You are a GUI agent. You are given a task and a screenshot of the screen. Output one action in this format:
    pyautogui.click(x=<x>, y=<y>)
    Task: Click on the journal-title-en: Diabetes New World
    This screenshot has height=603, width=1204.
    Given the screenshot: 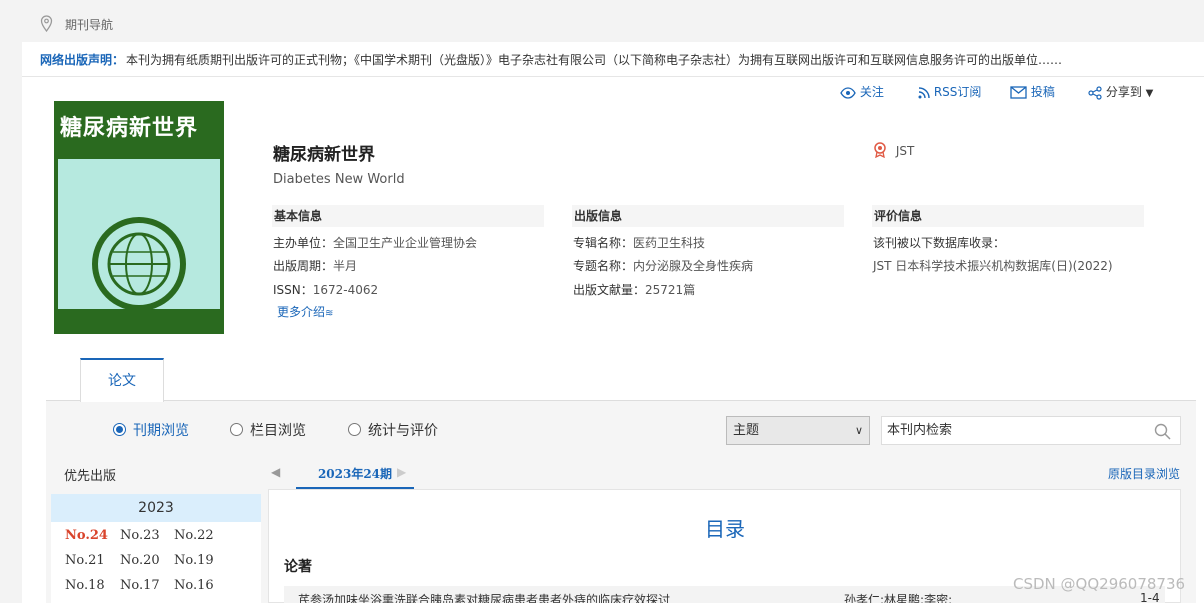 What is the action you would take?
    pyautogui.click(x=339, y=179)
    